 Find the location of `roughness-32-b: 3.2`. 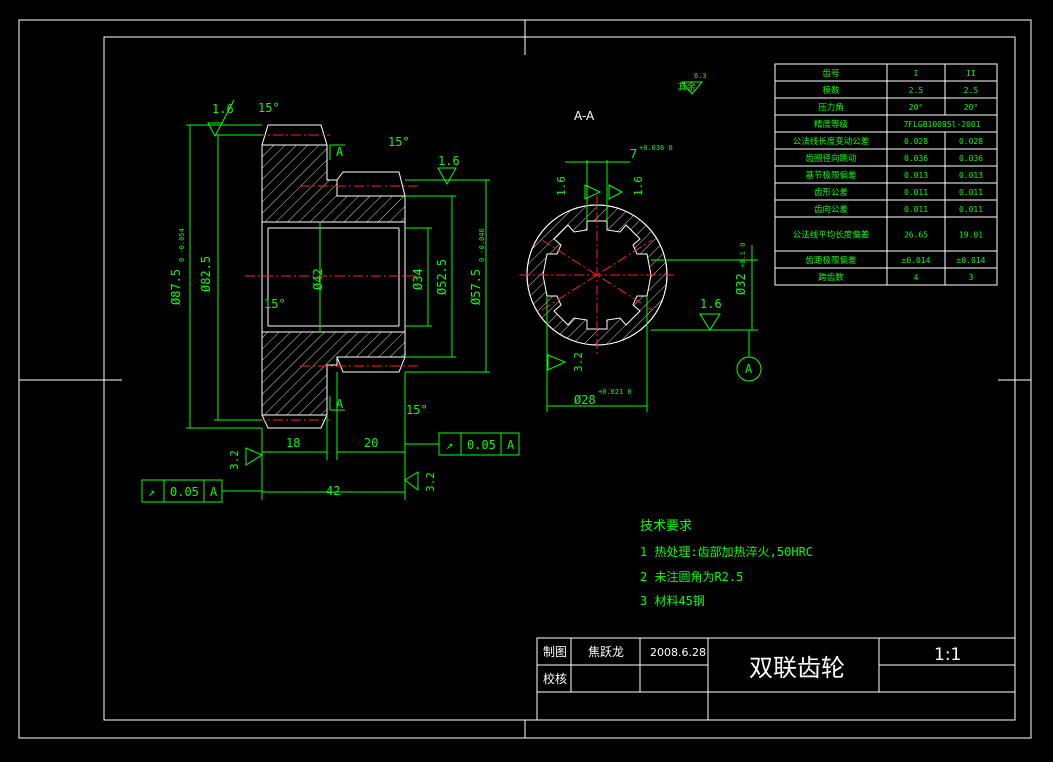

roughness-32-b: 3.2 is located at coordinates (430, 482).